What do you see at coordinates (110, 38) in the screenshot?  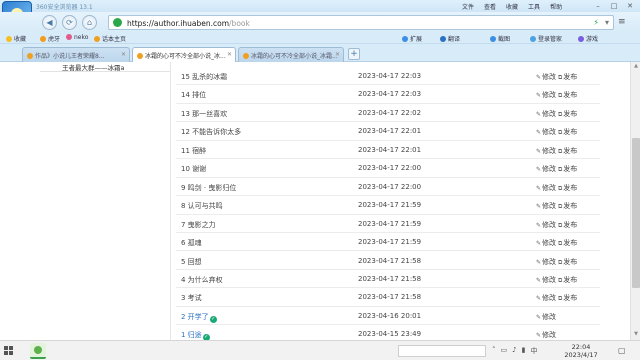 I see `bookmark-huaben-home: 话本主页` at bounding box center [110, 38].